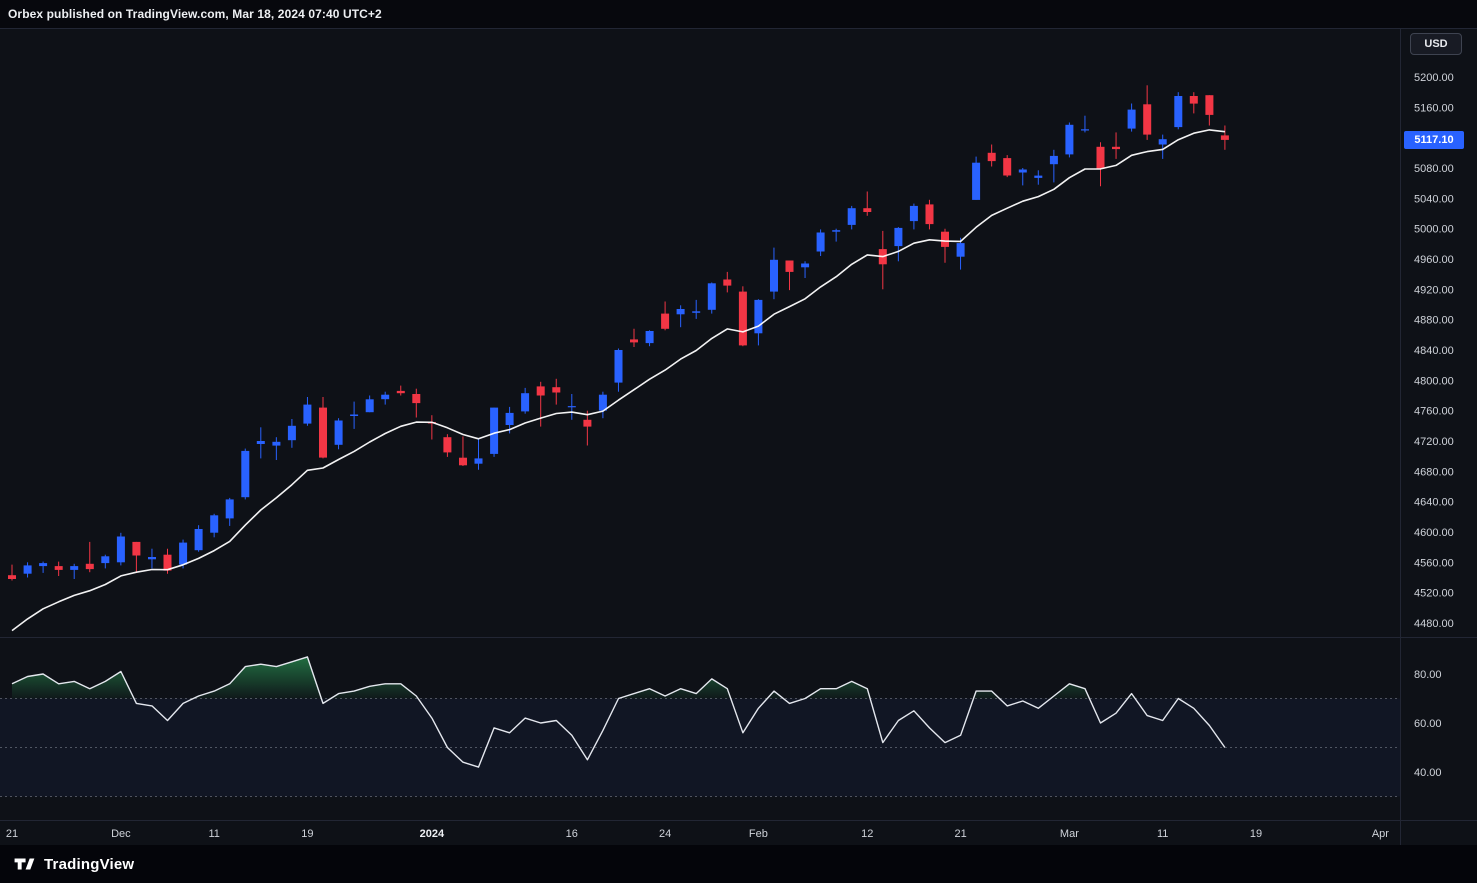  Describe the element at coordinates (1434, 108) in the screenshot. I see `price-tick-label: 5160.00` at that location.